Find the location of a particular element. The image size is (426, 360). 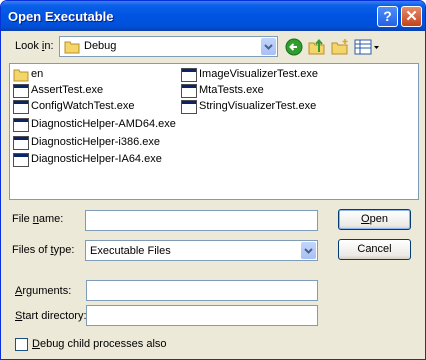

open-button: Open is located at coordinates (374, 219).